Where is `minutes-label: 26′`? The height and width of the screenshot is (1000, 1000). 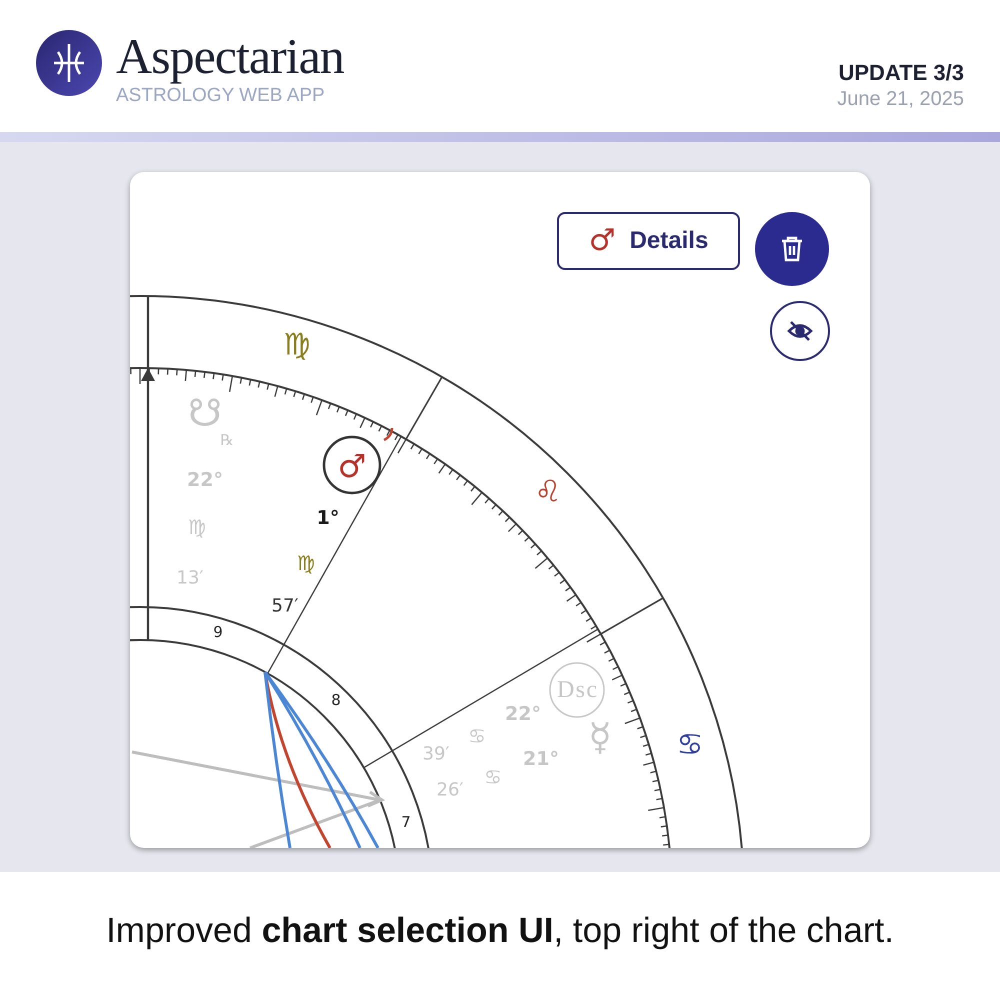
minutes-label: 26′ is located at coordinates (450, 790).